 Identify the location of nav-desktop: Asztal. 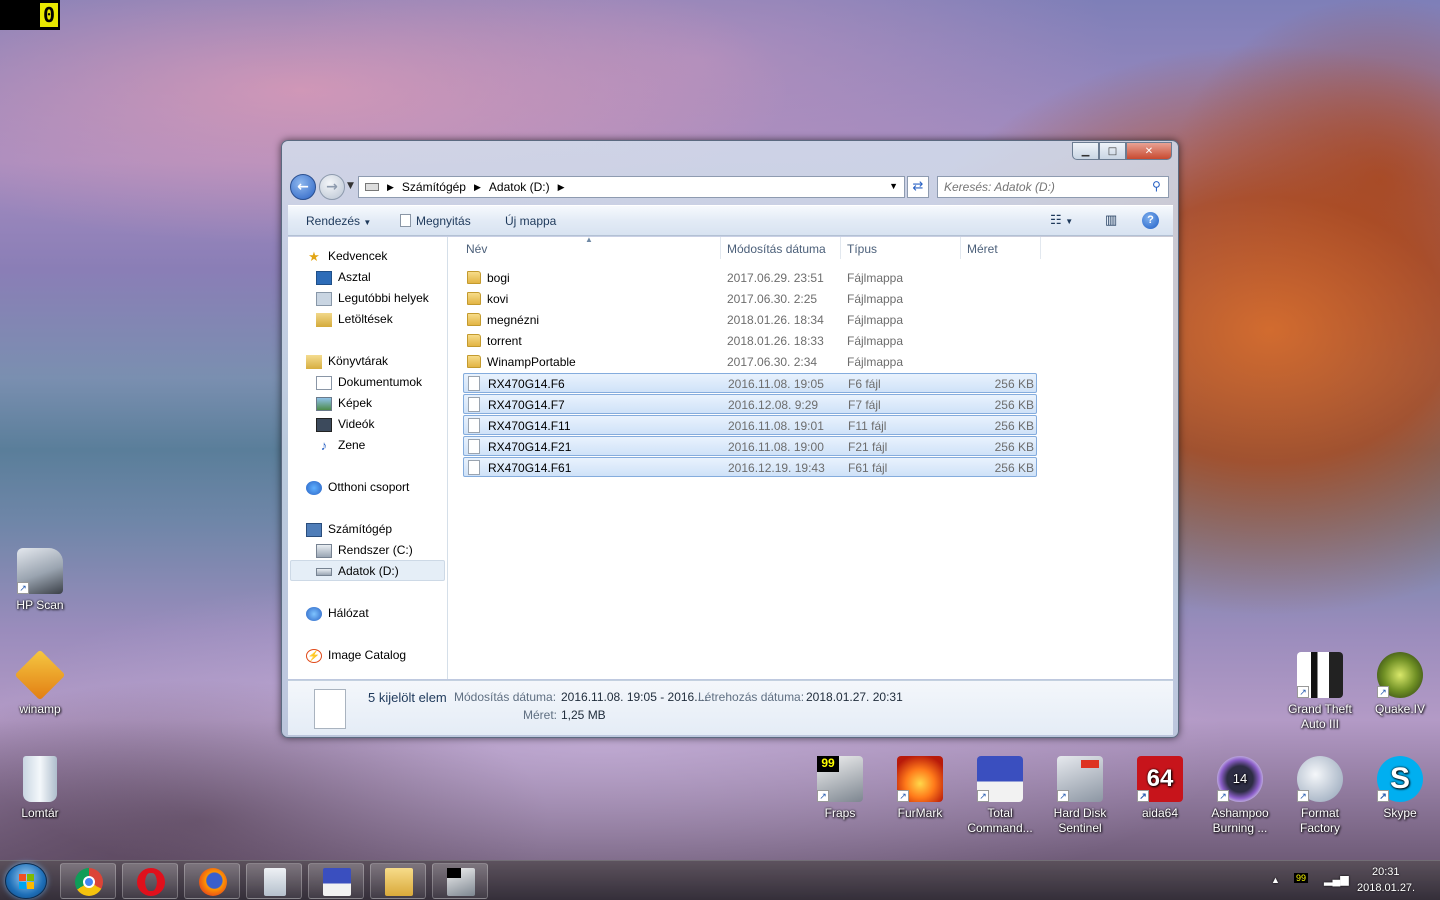
(343, 277).